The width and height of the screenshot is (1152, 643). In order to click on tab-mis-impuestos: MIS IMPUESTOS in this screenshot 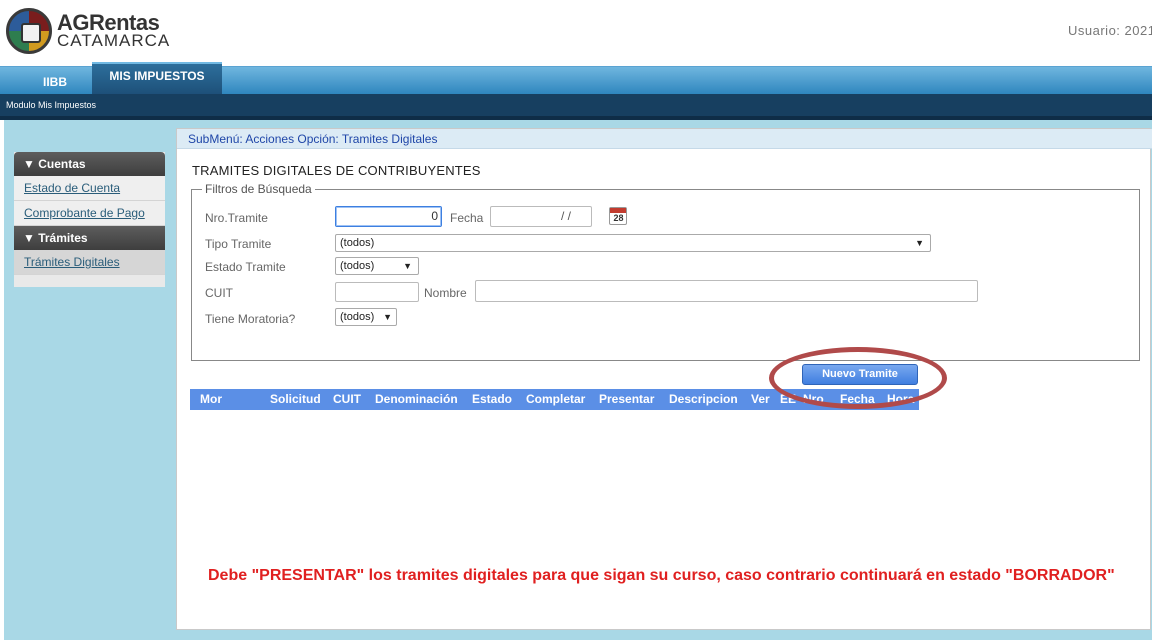, I will do `click(157, 78)`.